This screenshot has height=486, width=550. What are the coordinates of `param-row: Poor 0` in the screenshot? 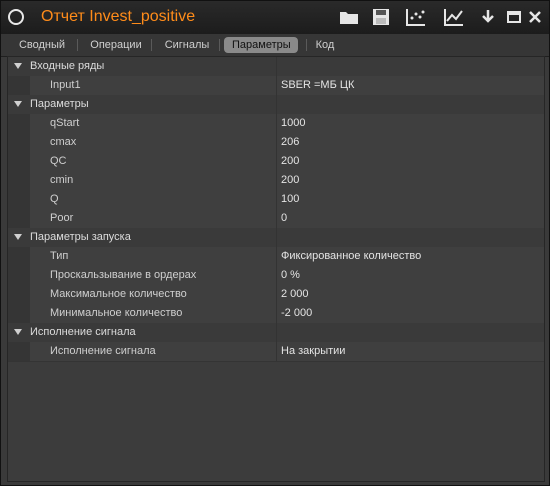 It's located at (276, 219).